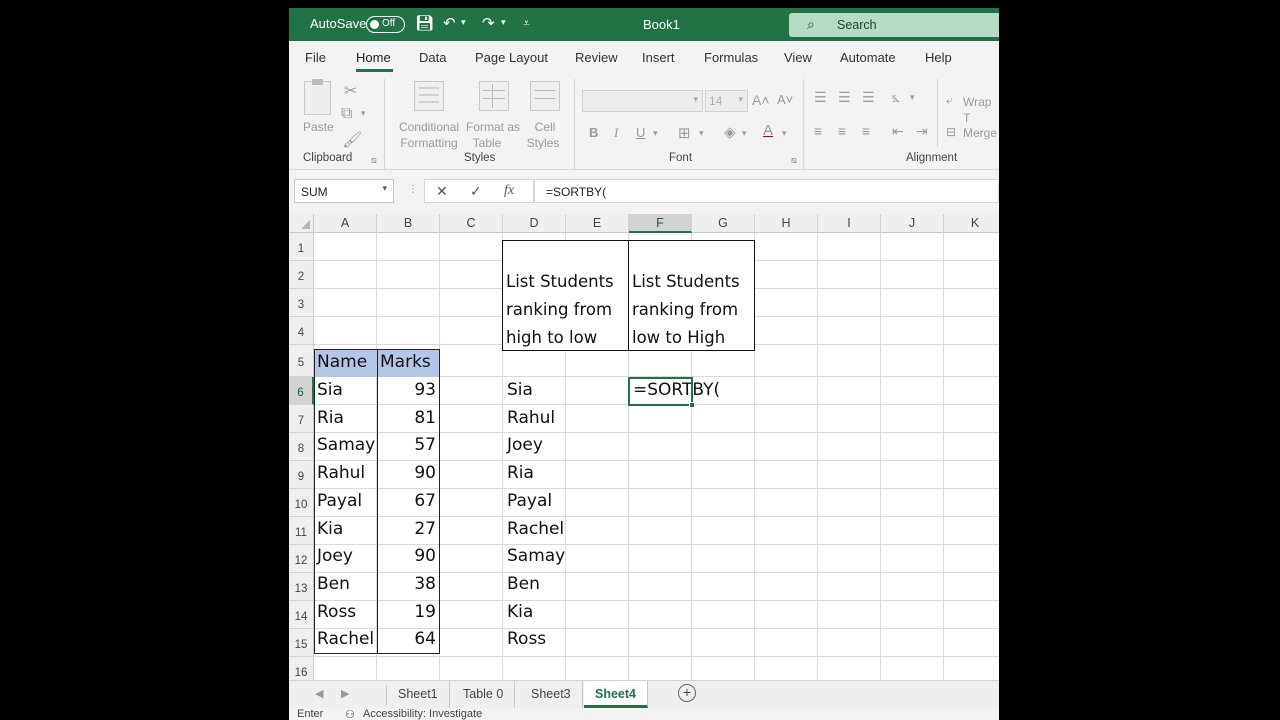 The height and width of the screenshot is (720, 1280). Describe the element at coordinates (509, 191) in the screenshot. I see `insert-function-icon: fx` at that location.